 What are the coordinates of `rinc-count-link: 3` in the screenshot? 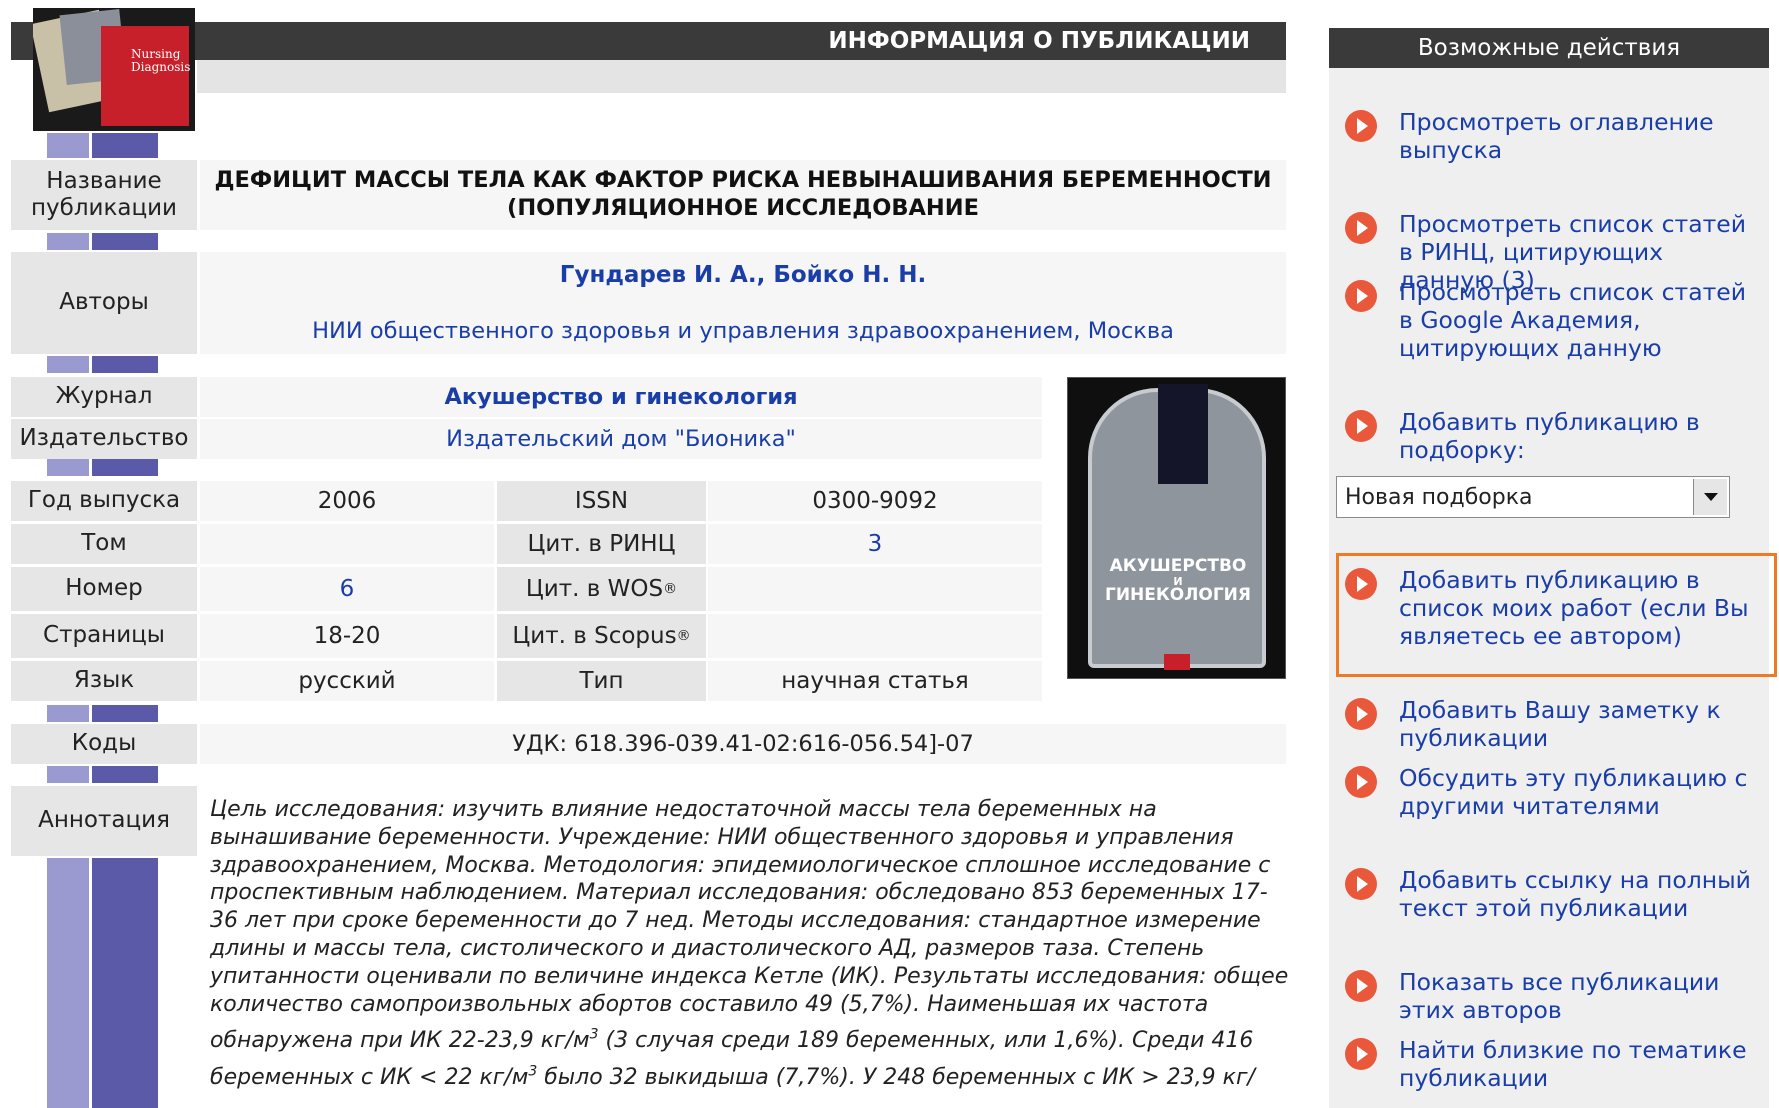 It's located at (875, 544).